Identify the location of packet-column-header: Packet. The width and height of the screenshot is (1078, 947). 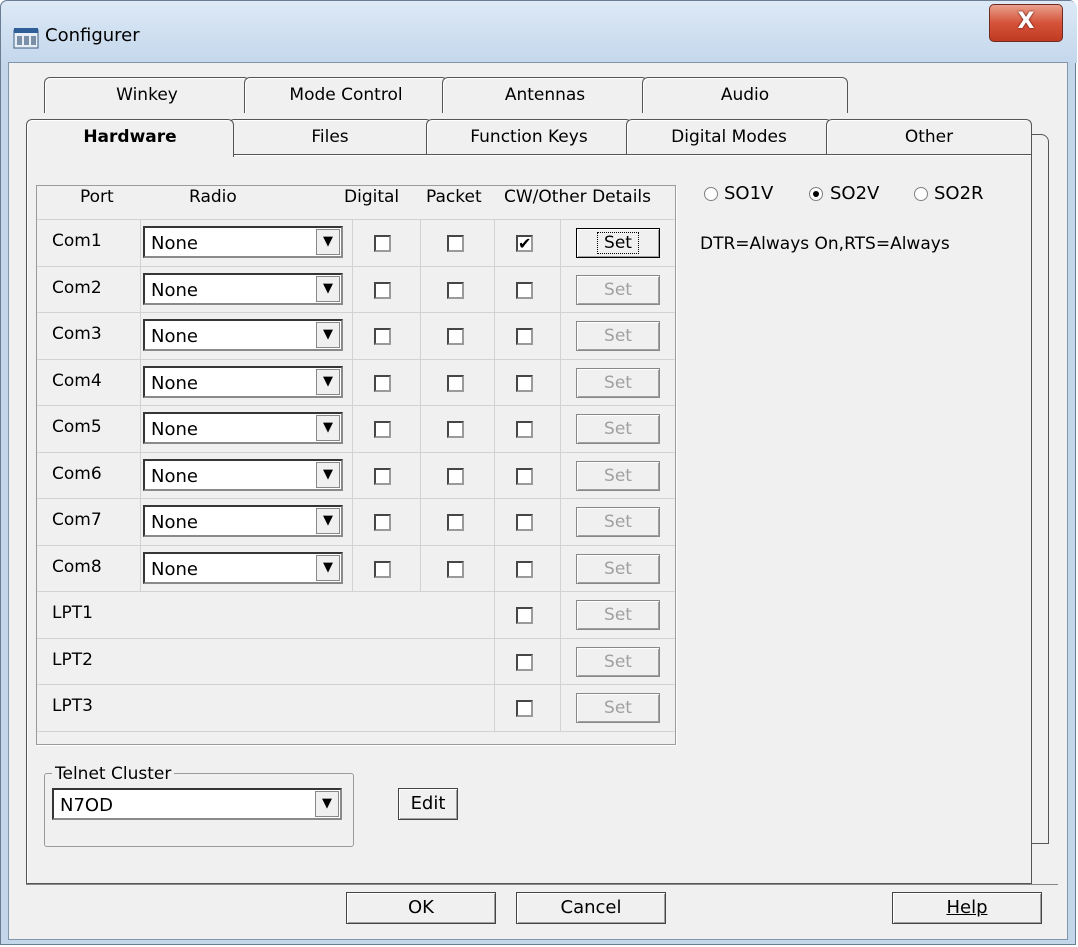
(454, 197).